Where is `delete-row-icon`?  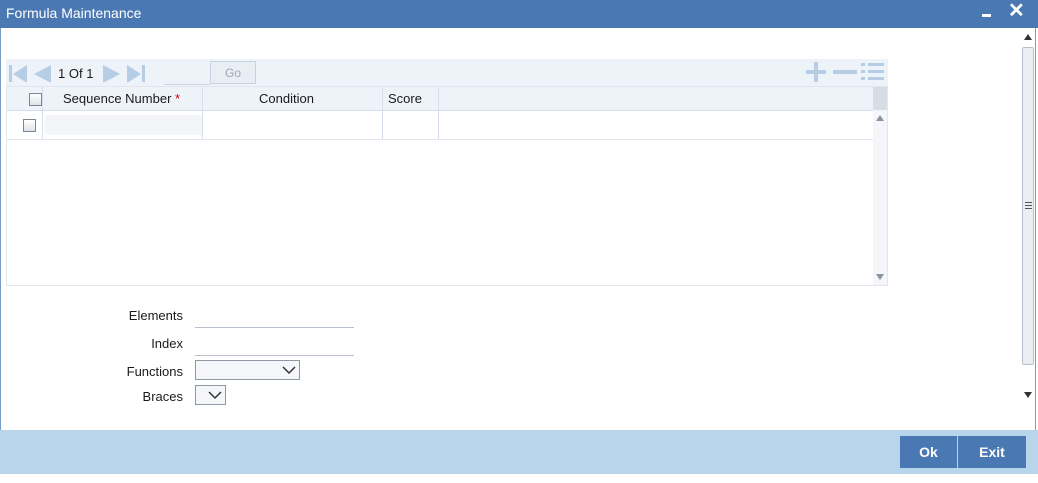
delete-row-icon is located at coordinates (845, 72).